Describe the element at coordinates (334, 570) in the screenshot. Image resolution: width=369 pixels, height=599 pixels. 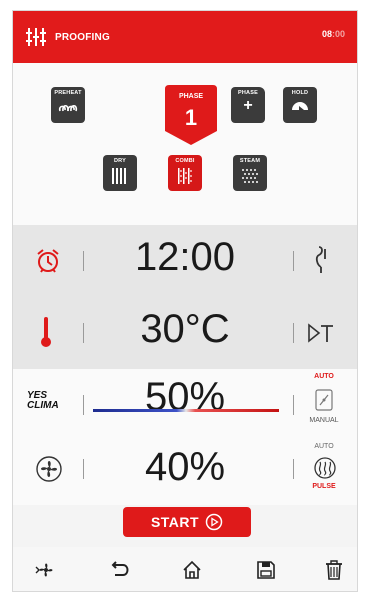
I see `delete-icon` at that location.